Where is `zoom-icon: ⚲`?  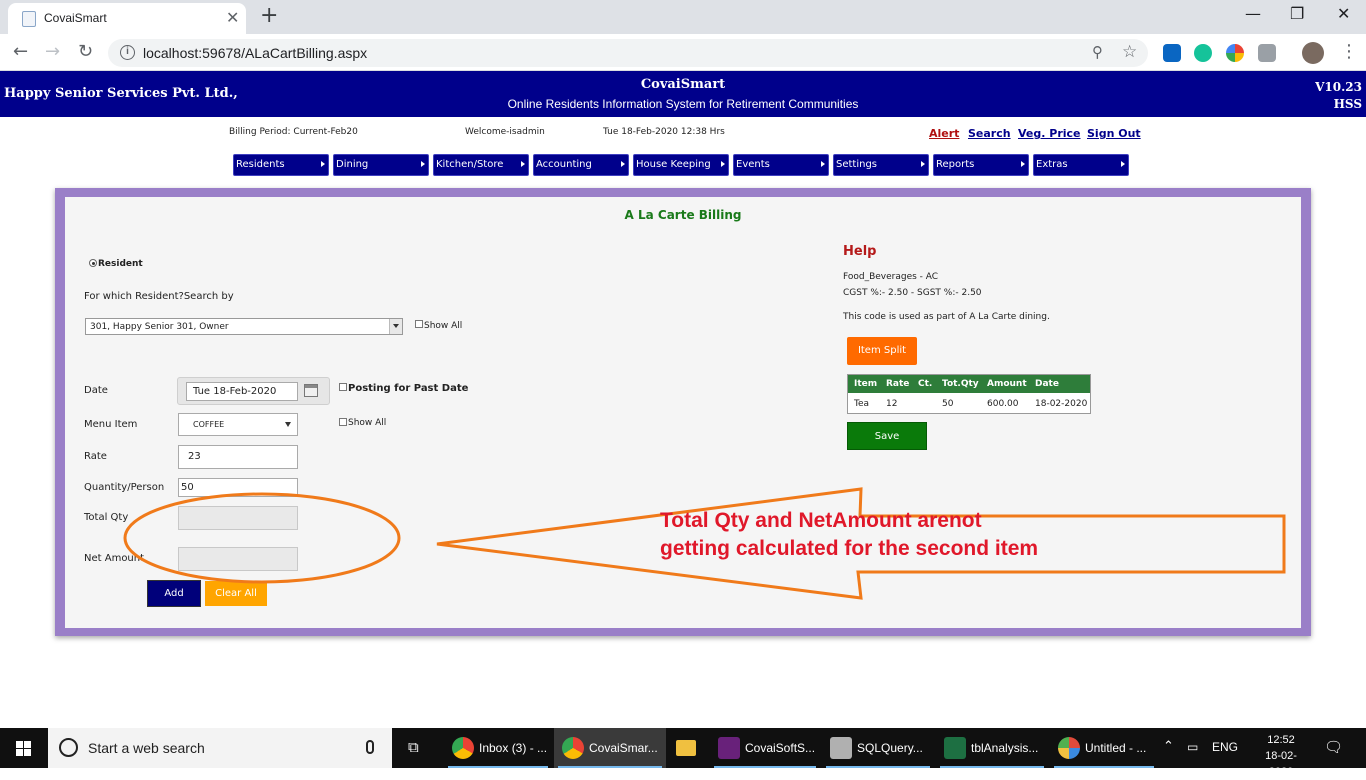 zoom-icon: ⚲ is located at coordinates (1097, 52).